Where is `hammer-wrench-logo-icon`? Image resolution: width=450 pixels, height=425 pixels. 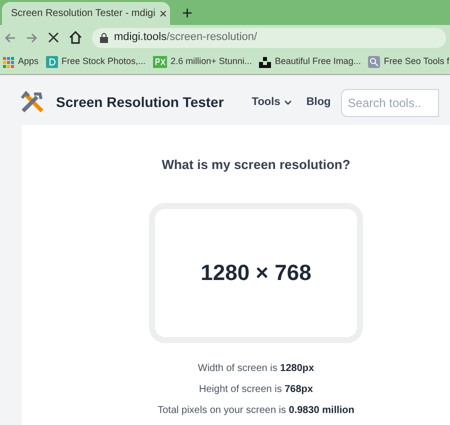
hammer-wrench-logo-icon is located at coordinates (32, 102).